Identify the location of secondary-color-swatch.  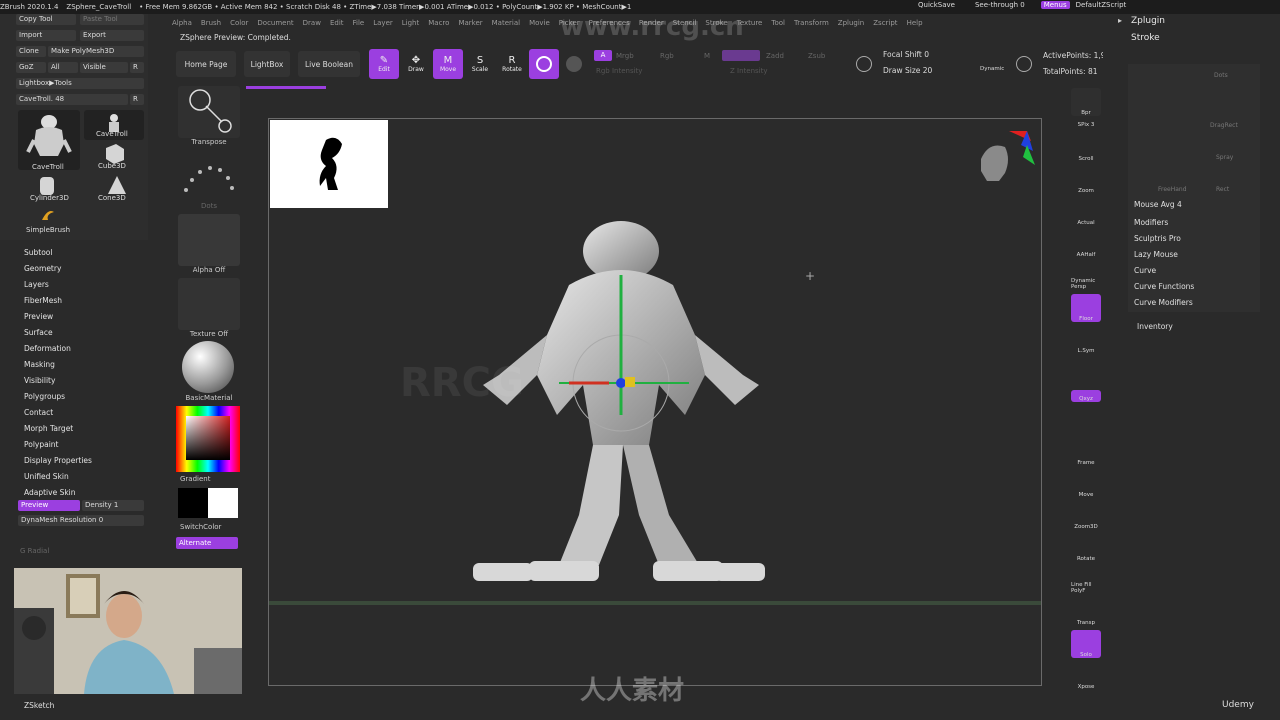
(223, 503).